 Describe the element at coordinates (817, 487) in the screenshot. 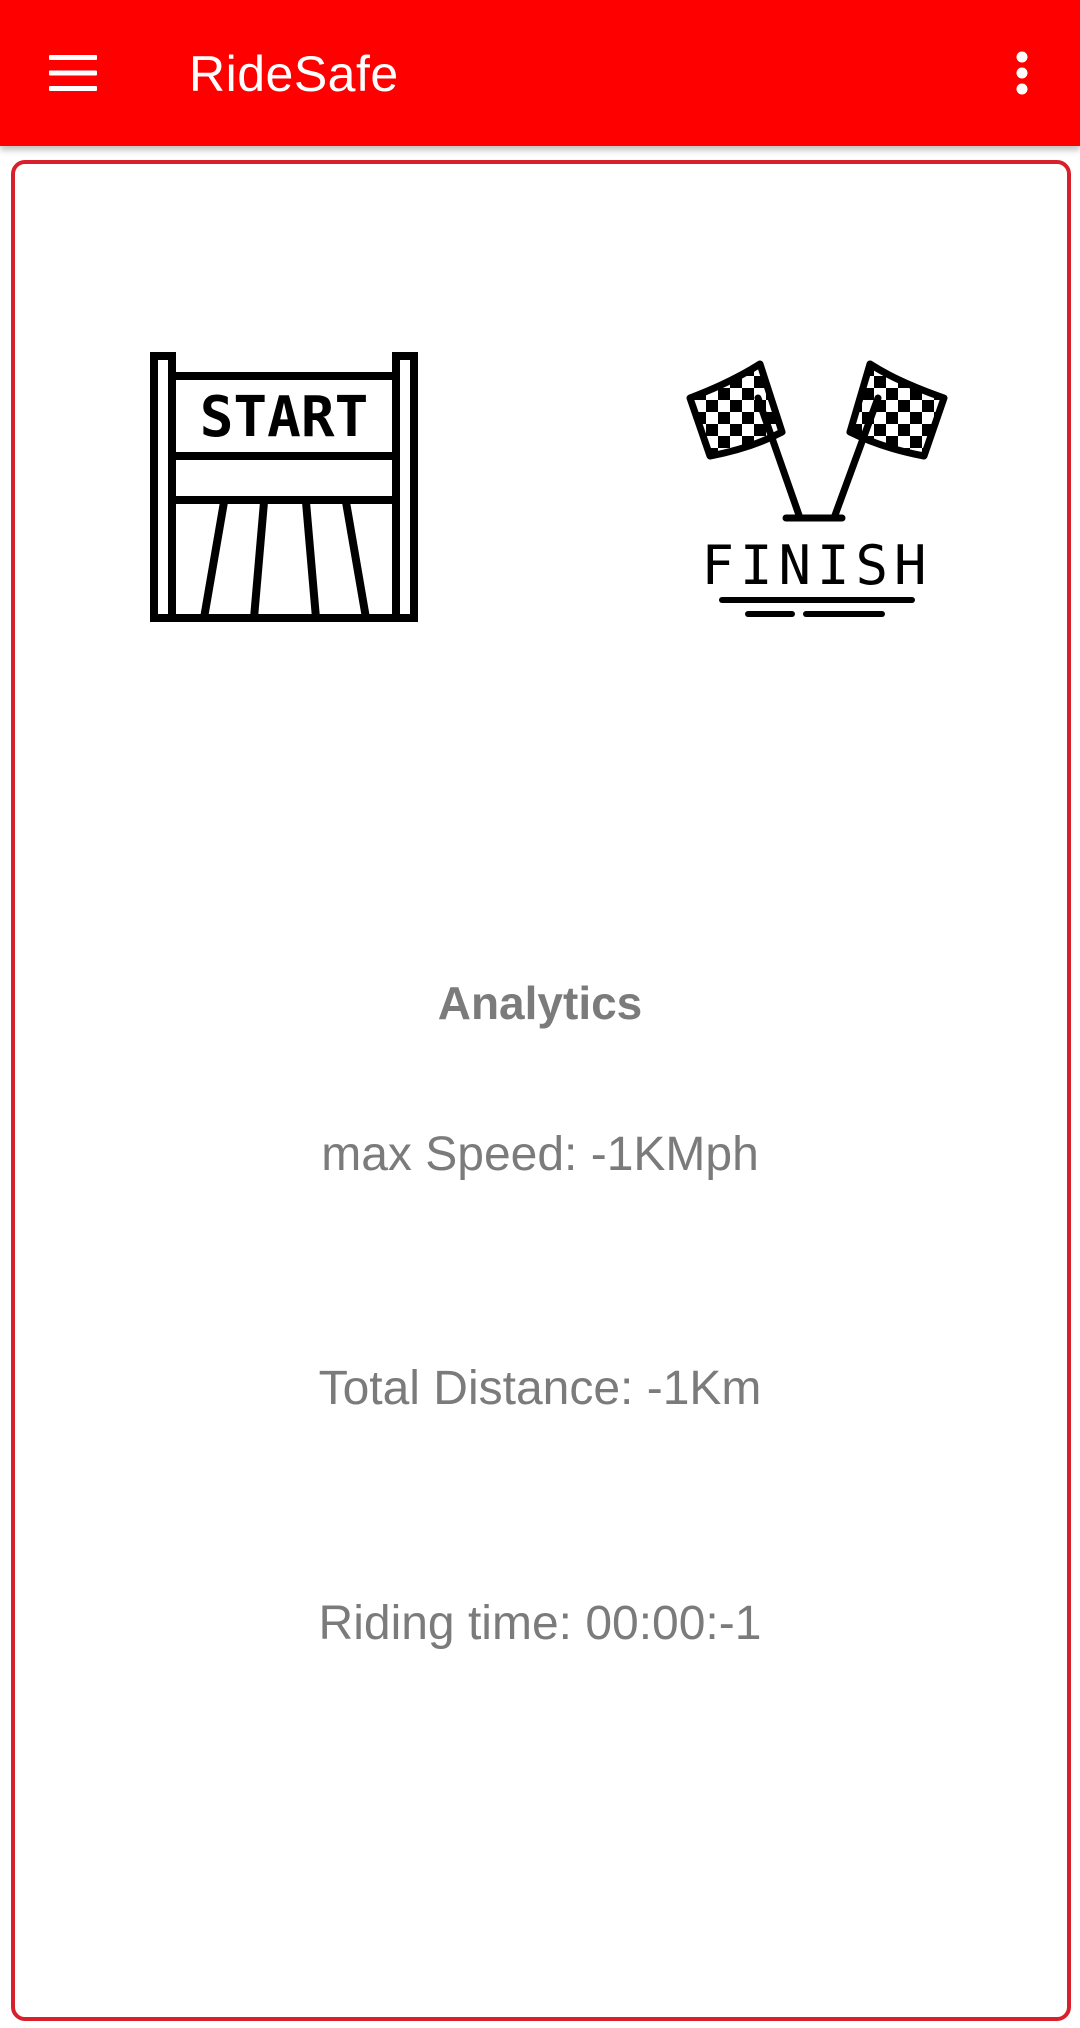

I see `checkered-flags-icon: FINISH` at that location.